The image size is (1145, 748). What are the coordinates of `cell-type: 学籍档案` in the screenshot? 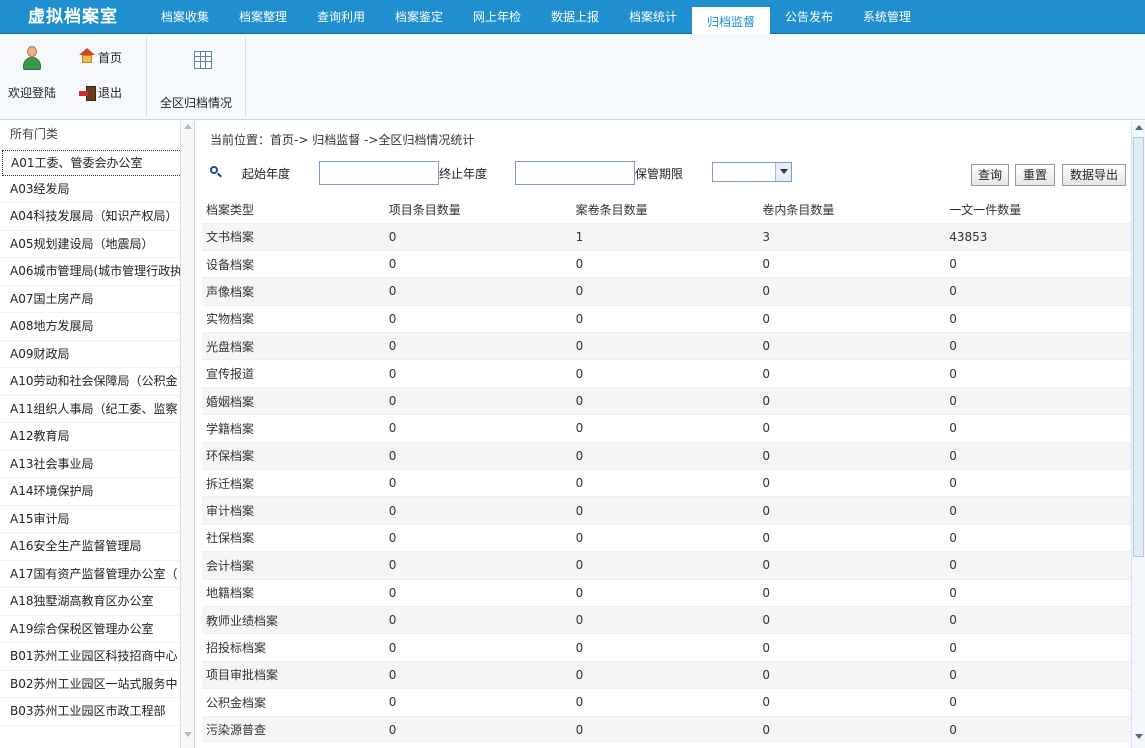 It's located at (295, 428).